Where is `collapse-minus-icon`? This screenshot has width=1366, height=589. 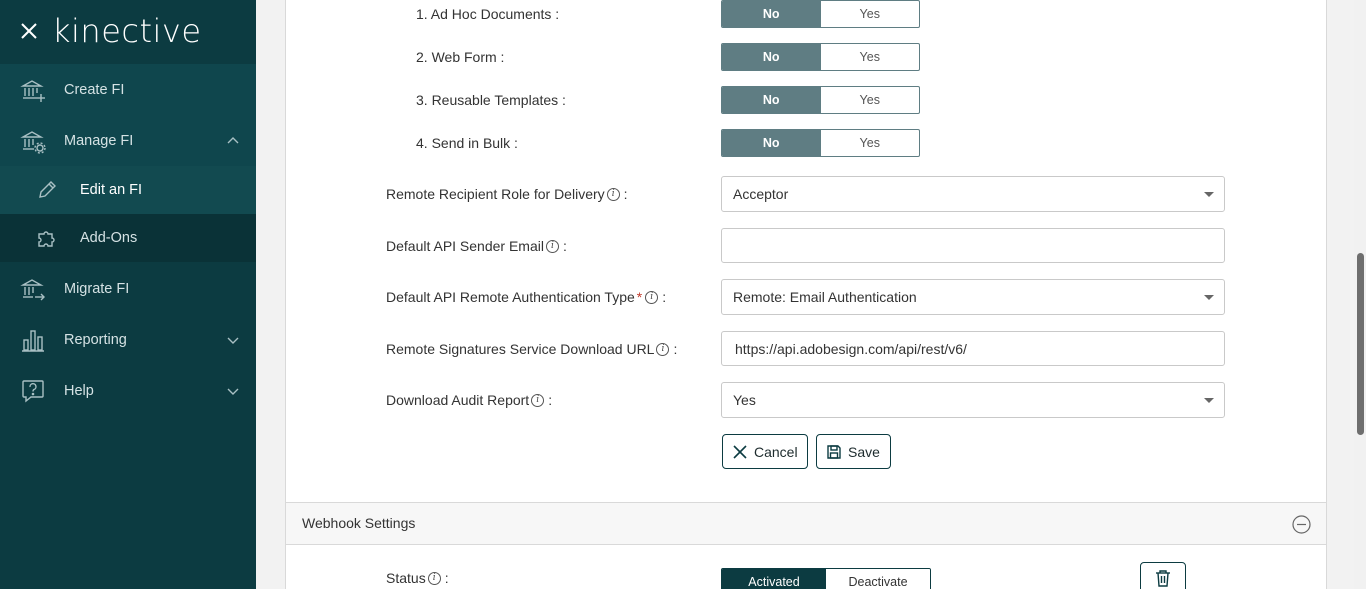
collapse-minus-icon is located at coordinates (1301, 524).